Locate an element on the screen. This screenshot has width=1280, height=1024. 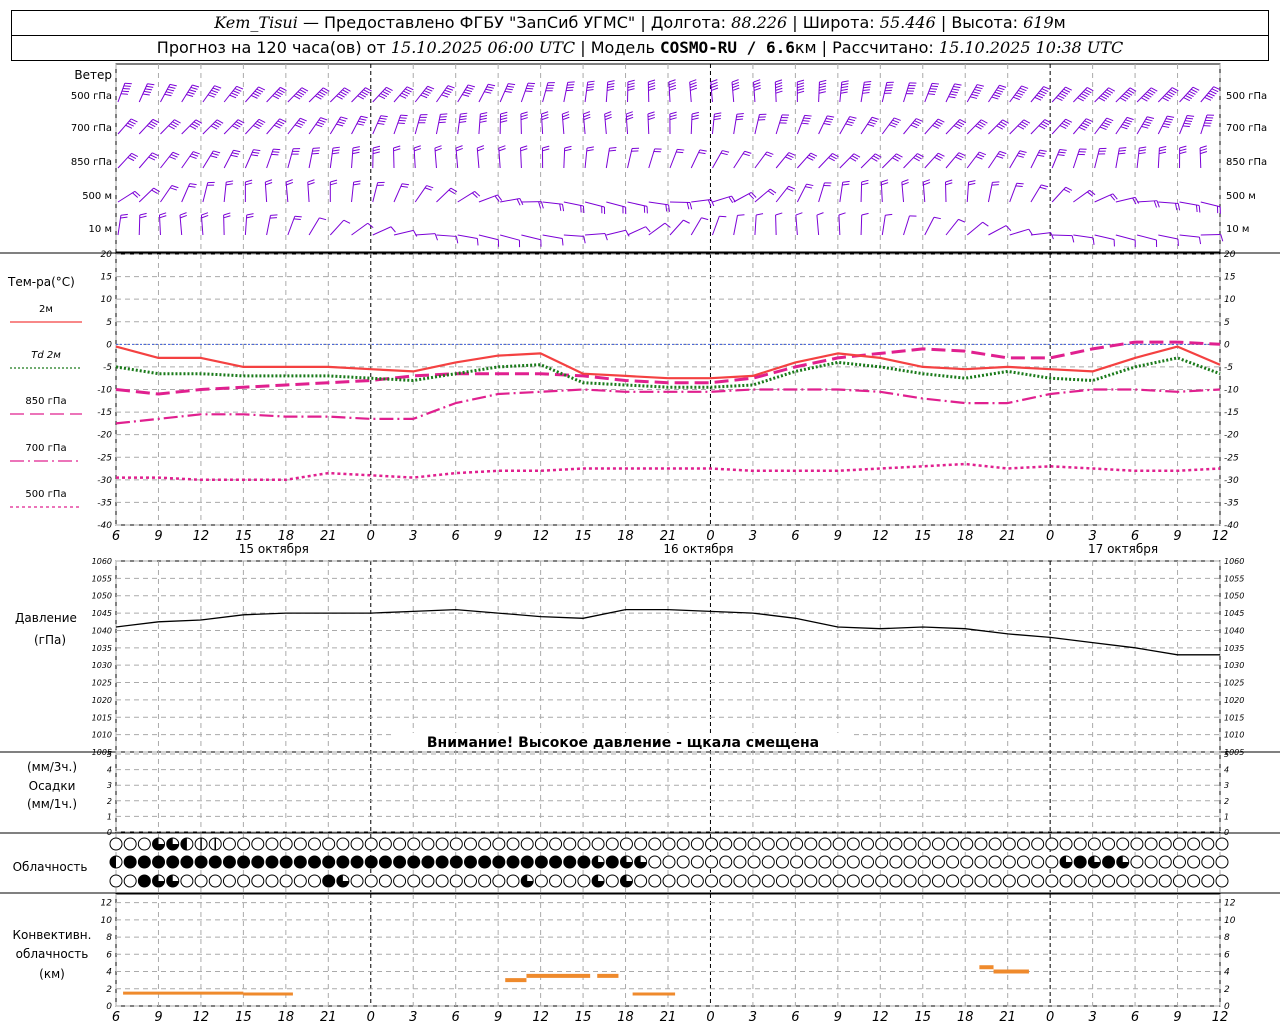
hour-tick-label: 9 is located at coordinates (158, 1017).